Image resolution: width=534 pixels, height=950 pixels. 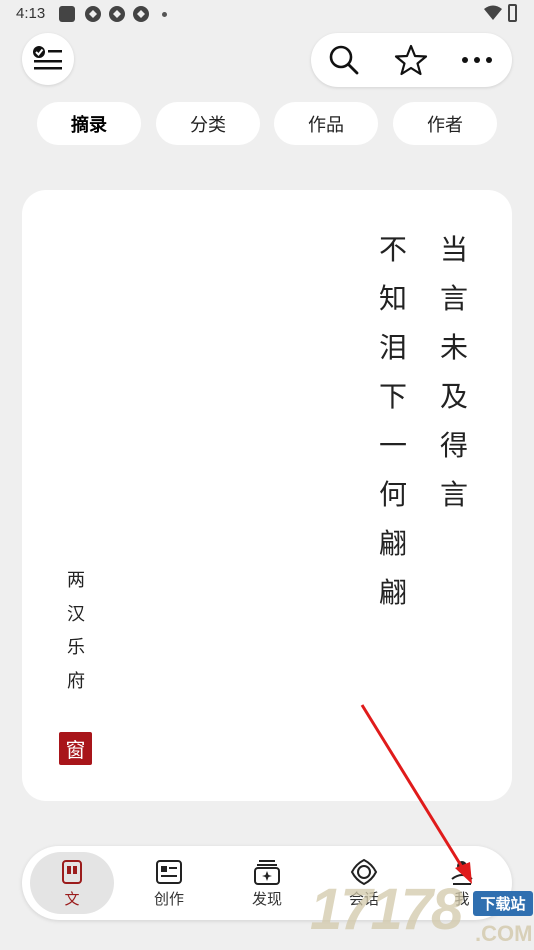 What do you see at coordinates (75, 748) in the screenshot?
I see `seal-stamp: 窗` at bounding box center [75, 748].